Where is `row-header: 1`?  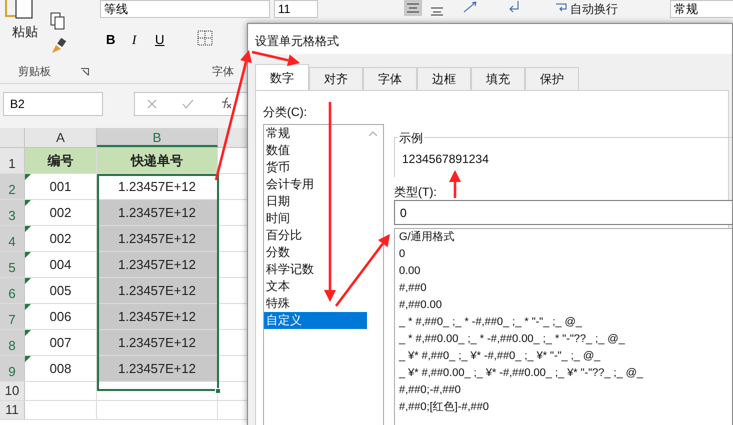
row-header: 1 is located at coordinates (12, 160).